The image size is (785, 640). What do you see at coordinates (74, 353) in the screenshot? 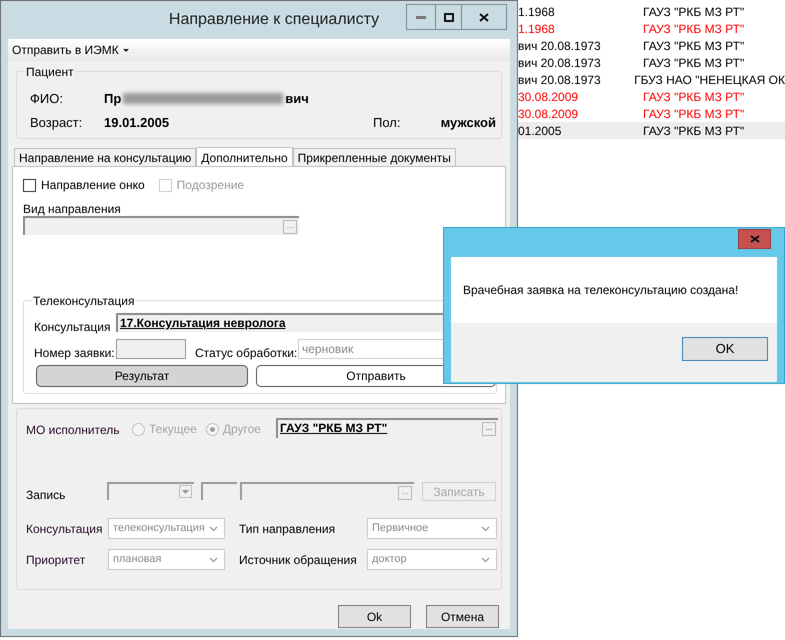
I see `field-label: Номер заявки:` at bounding box center [74, 353].